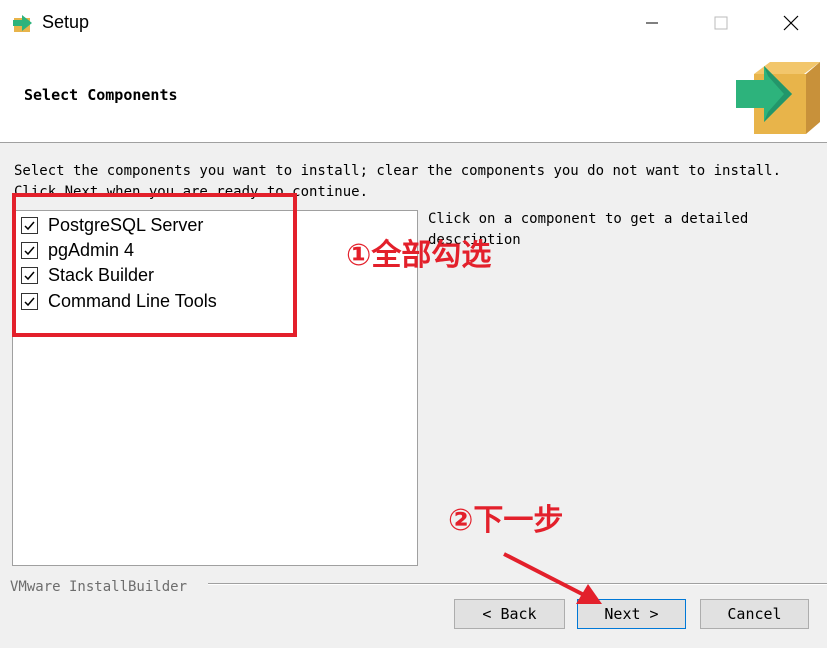  What do you see at coordinates (778, 98) in the screenshot?
I see `install-box-icon` at bounding box center [778, 98].